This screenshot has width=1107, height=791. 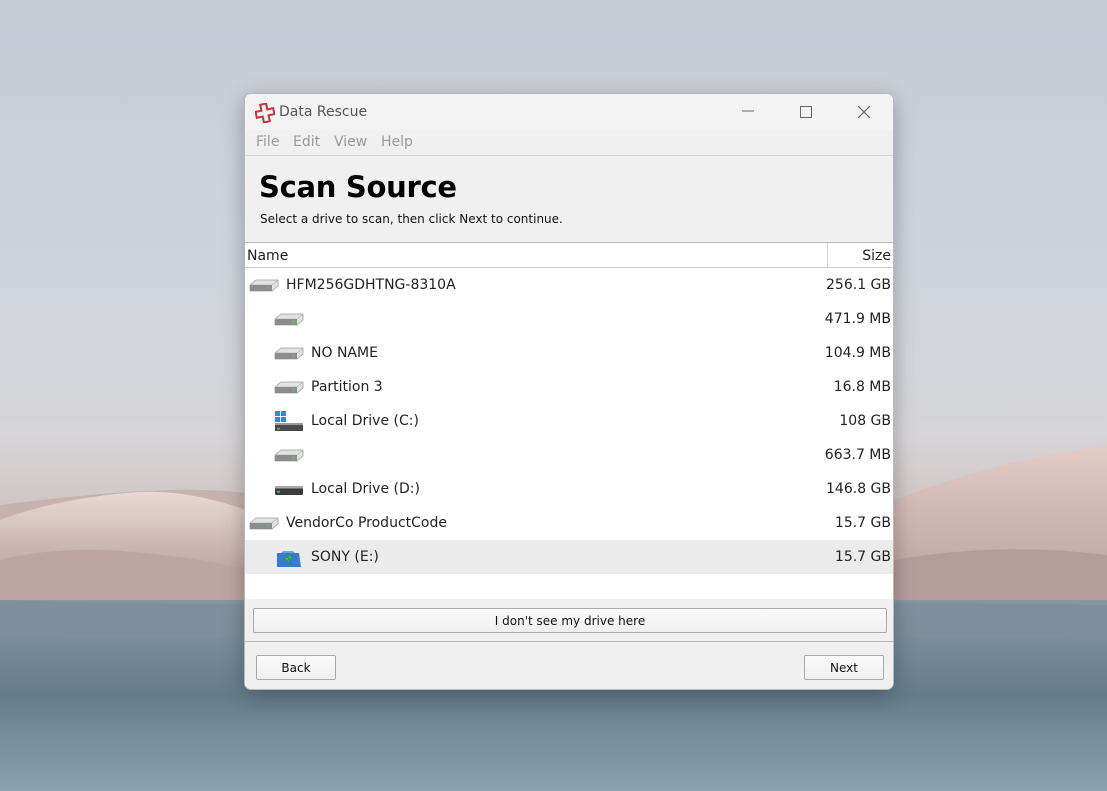 I want to click on menu-edit: Edit, so click(x=306, y=142).